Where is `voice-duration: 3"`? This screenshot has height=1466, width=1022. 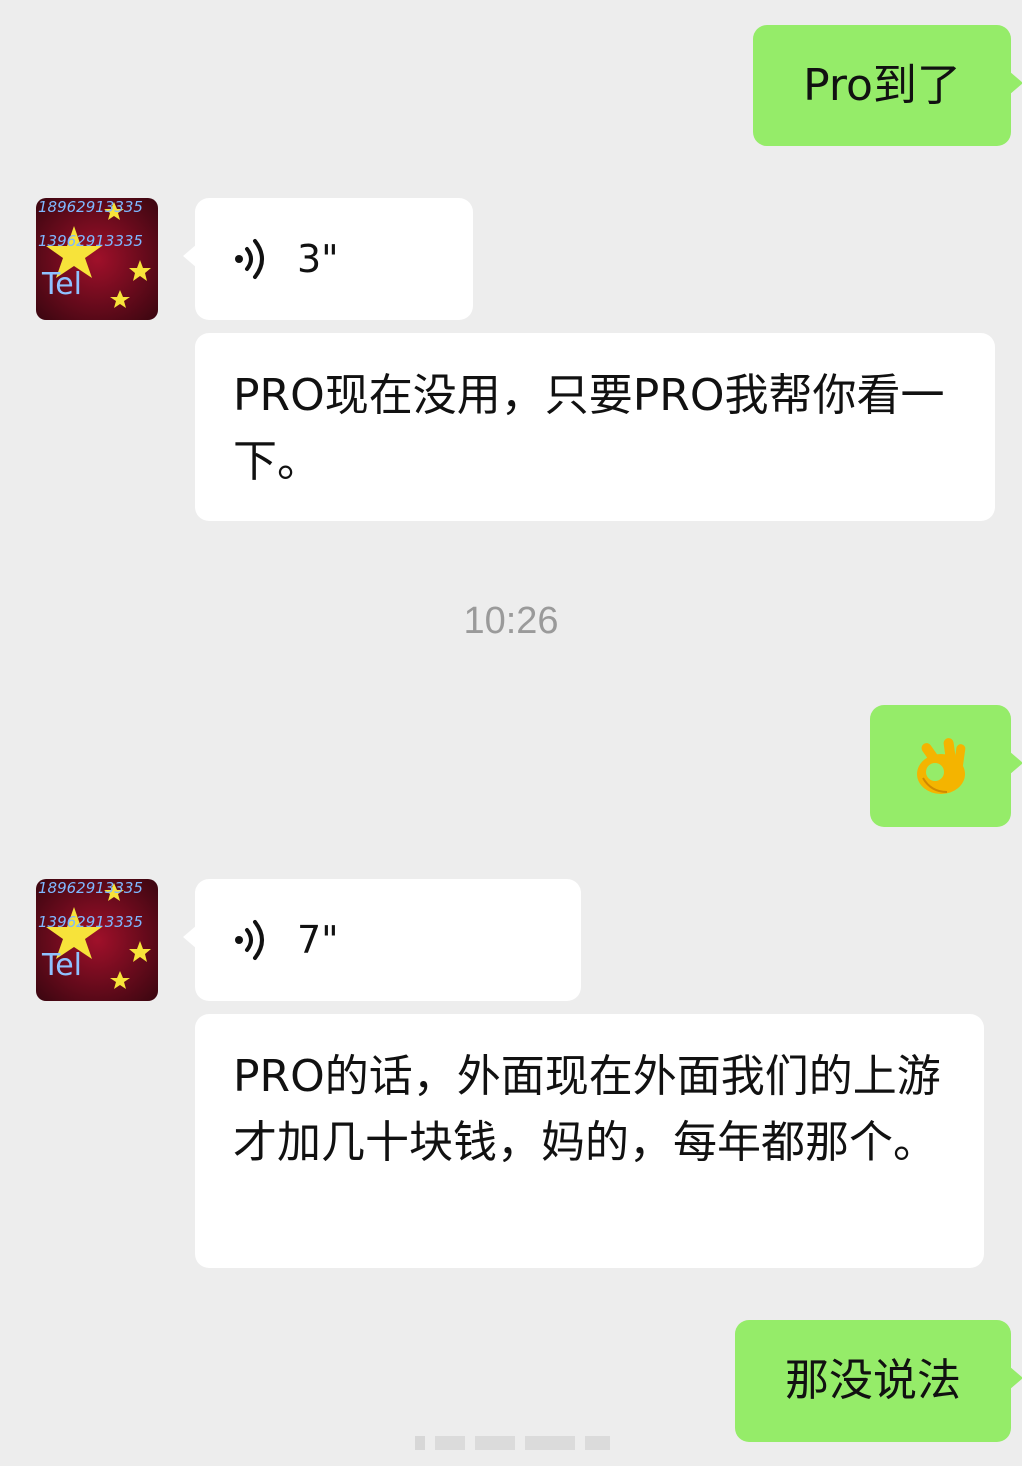 voice-duration: 3" is located at coordinates (318, 259).